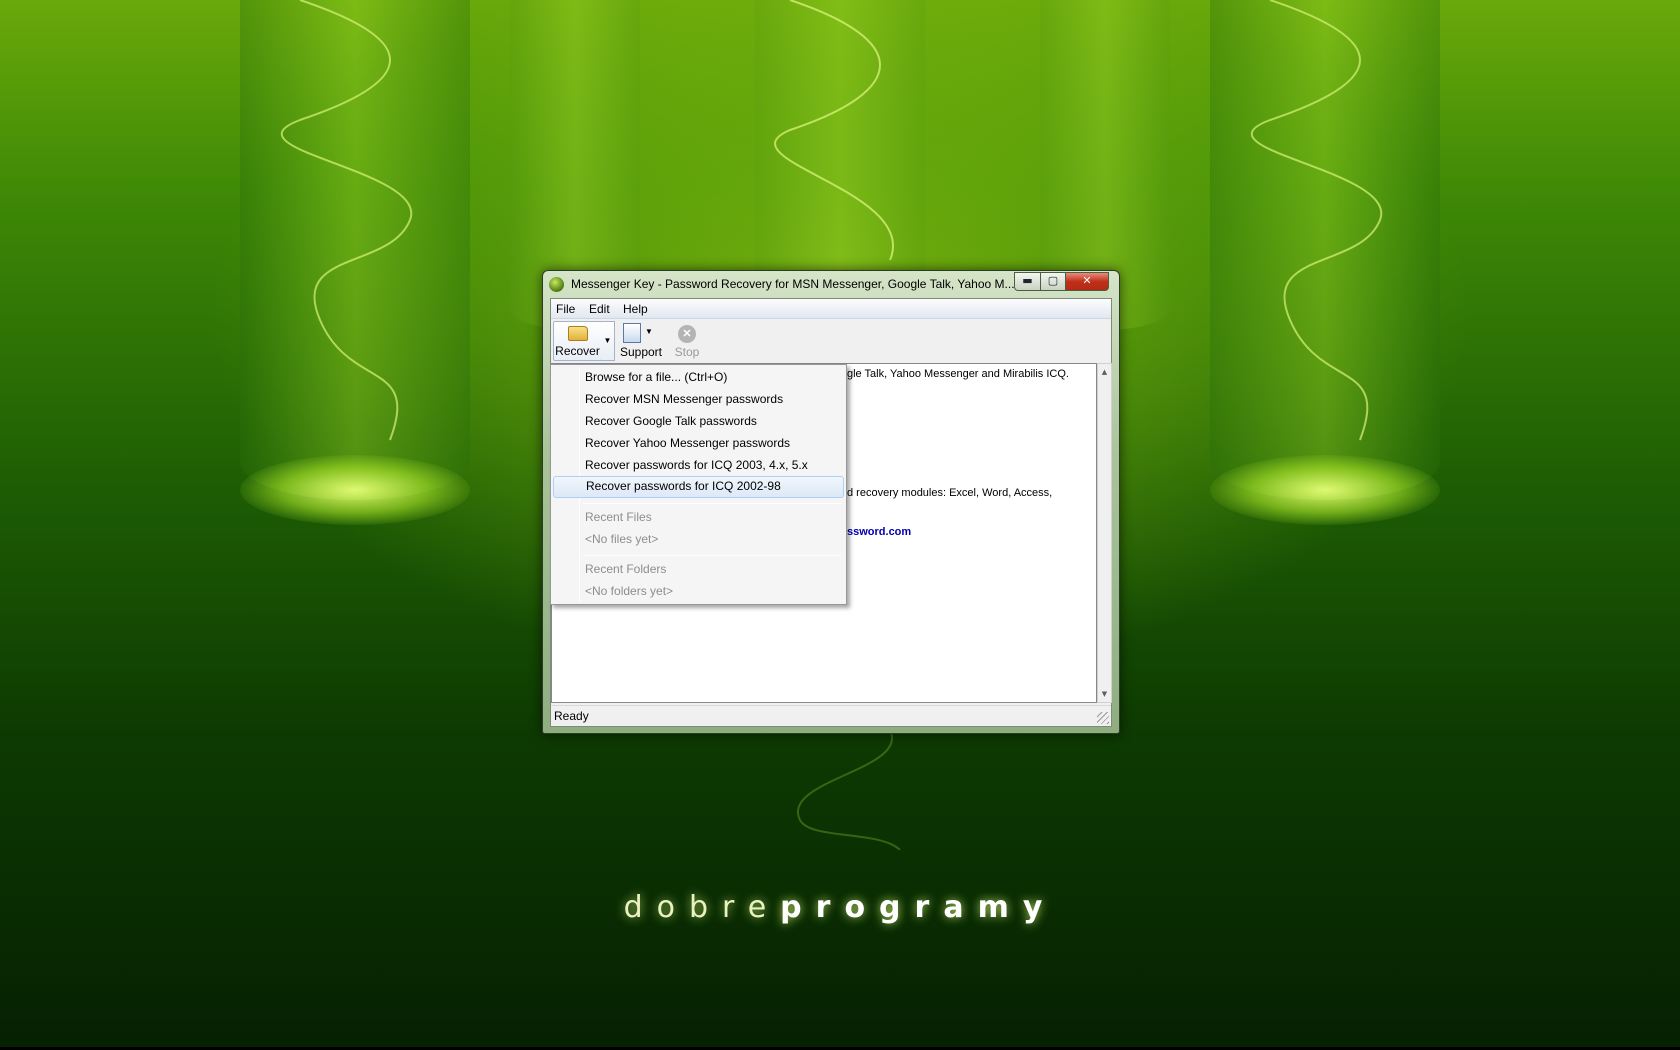  What do you see at coordinates (950, 493) in the screenshot?
I see `info-line: d recovery modules: Excel, Word, Access,` at bounding box center [950, 493].